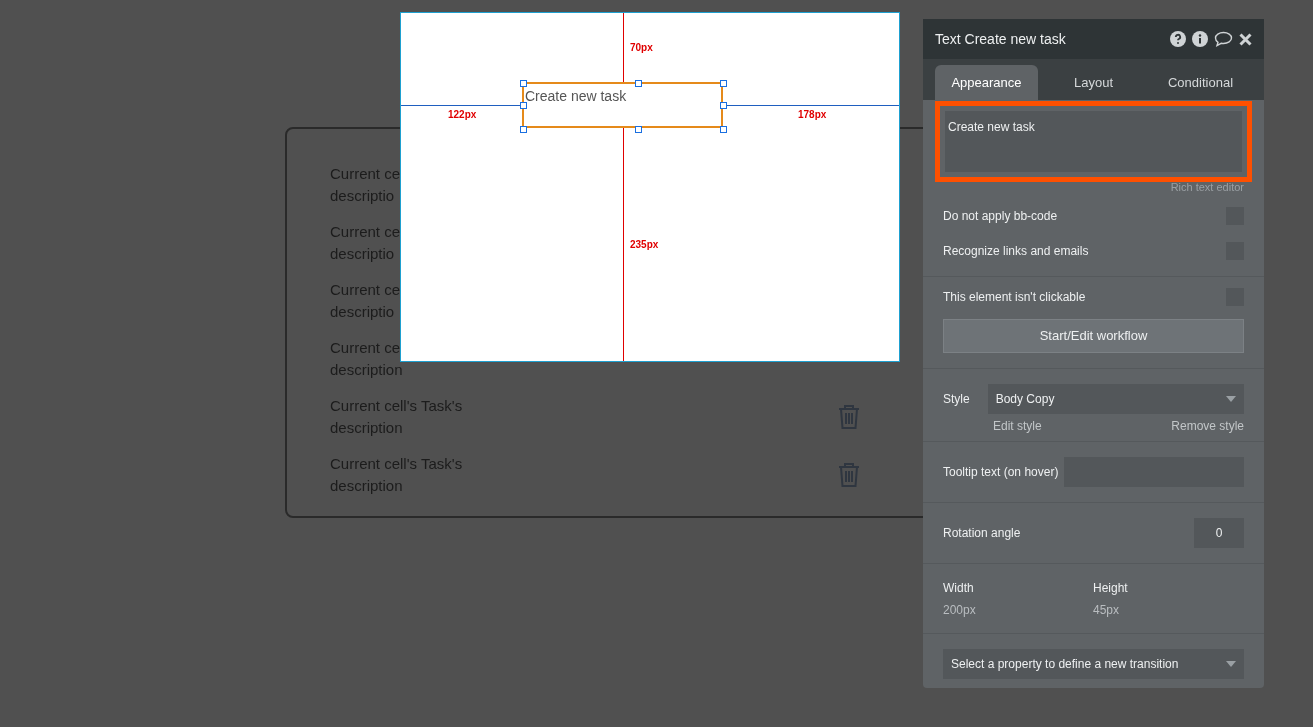 This screenshot has height=727, width=1313. Describe the element at coordinates (1000, 216) in the screenshot. I see `option-label: Do not apply bb-code` at that location.